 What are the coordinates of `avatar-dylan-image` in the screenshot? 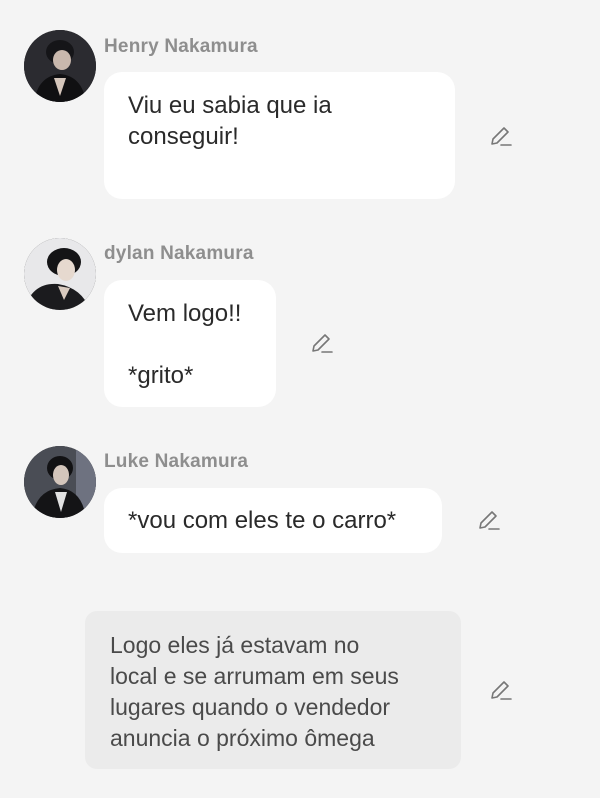 It's located at (60, 274).